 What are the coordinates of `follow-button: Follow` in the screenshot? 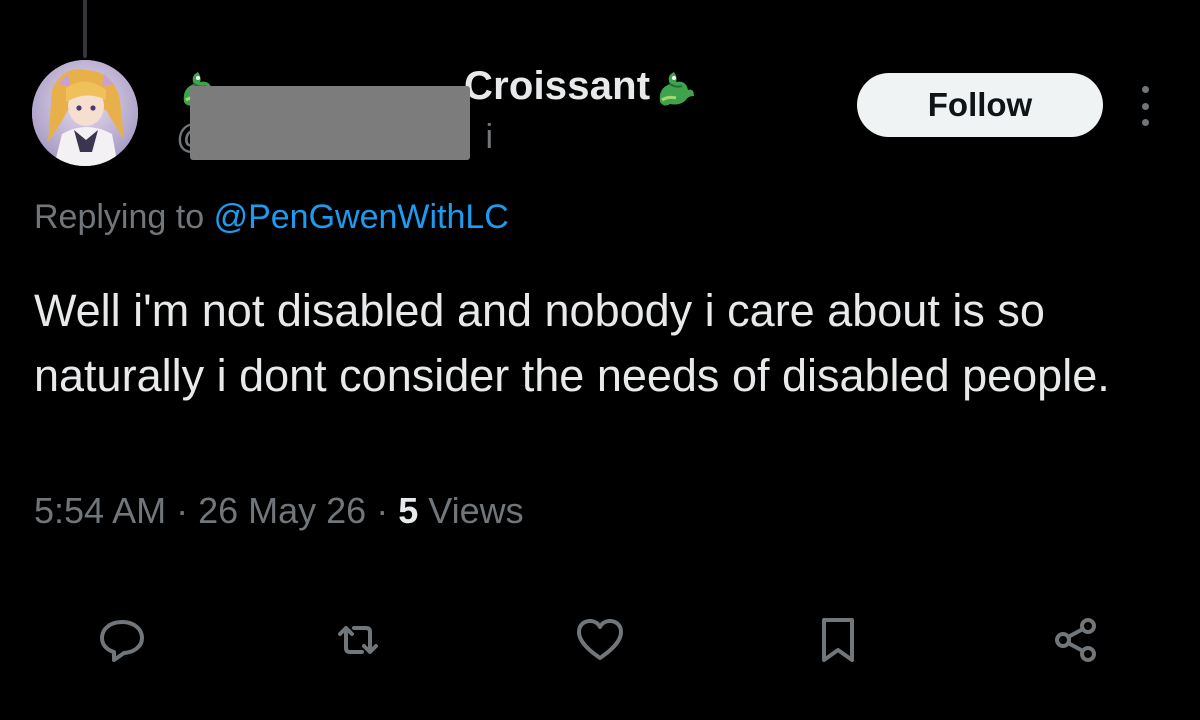 It's located at (980, 105).